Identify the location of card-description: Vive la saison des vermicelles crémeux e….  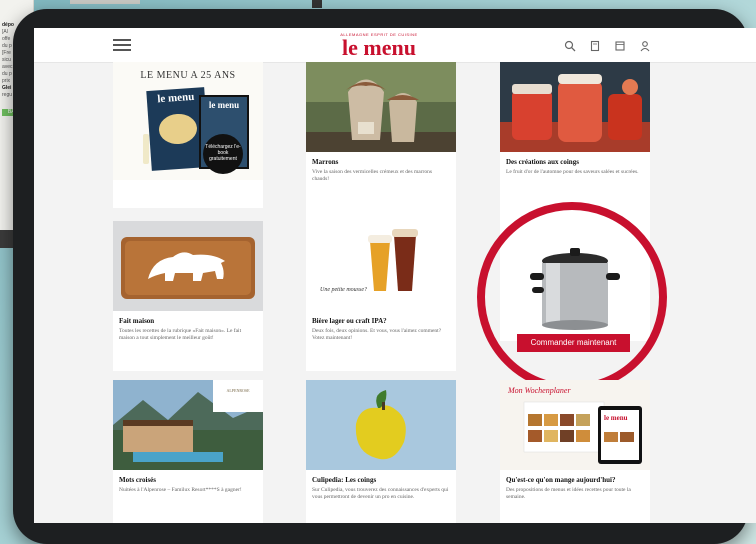
(372, 175).